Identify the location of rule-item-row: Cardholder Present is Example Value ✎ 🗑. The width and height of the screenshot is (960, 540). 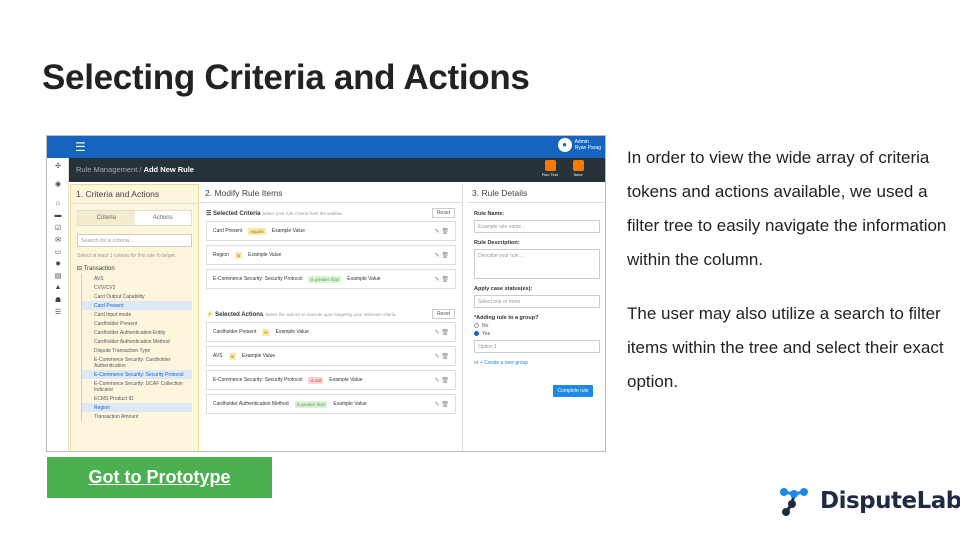
(331, 332).